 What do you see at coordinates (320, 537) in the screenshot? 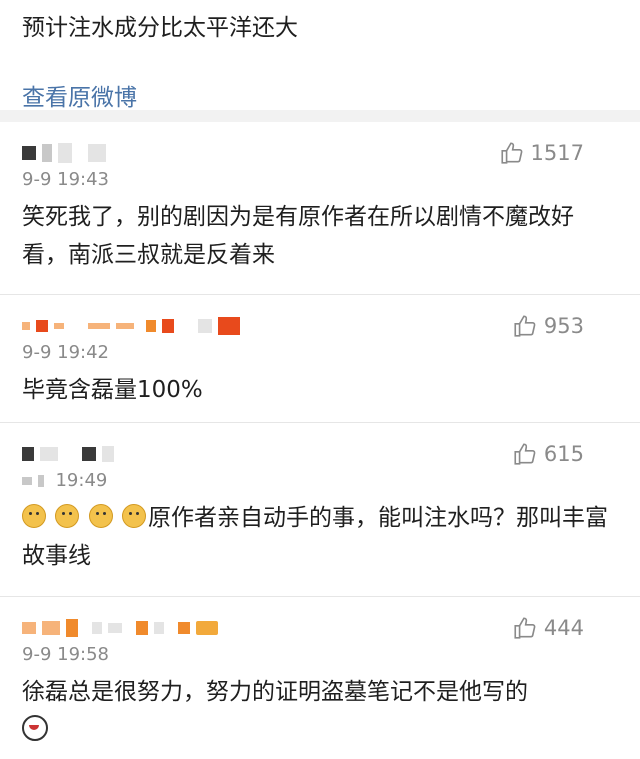
I see `comment-text: 原作者亲自动手的事，能叫注水吗？那叫丰富故事线` at bounding box center [320, 537].